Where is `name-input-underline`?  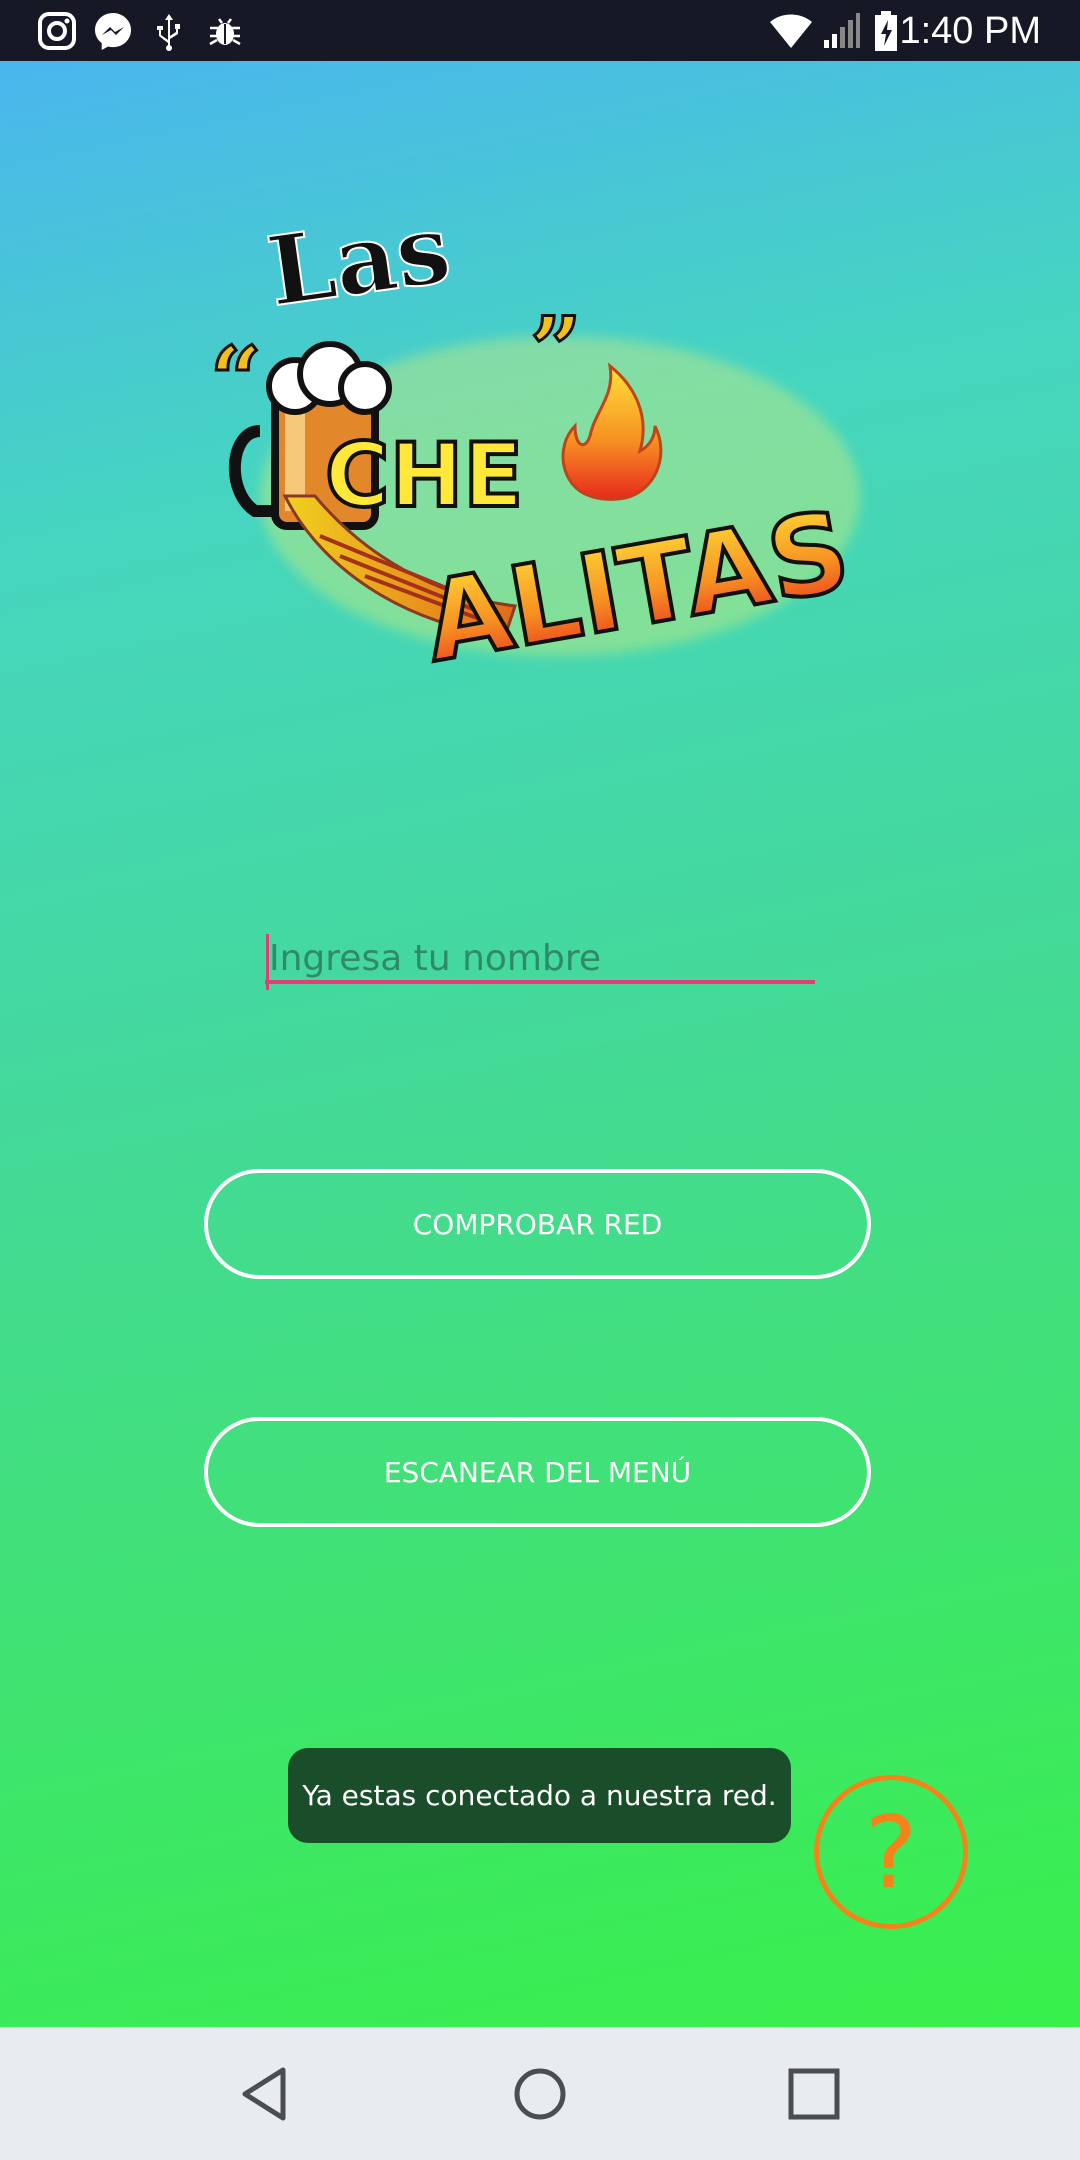
name-input-underline is located at coordinates (540, 982).